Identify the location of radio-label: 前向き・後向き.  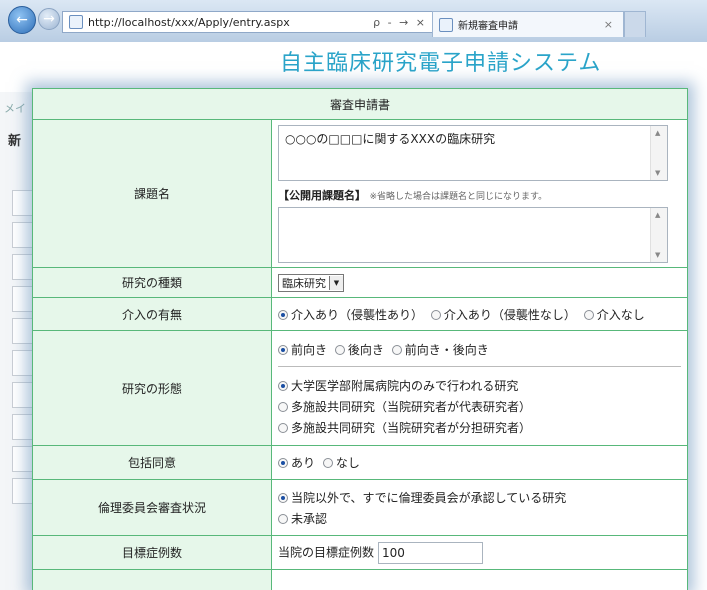
(446, 349).